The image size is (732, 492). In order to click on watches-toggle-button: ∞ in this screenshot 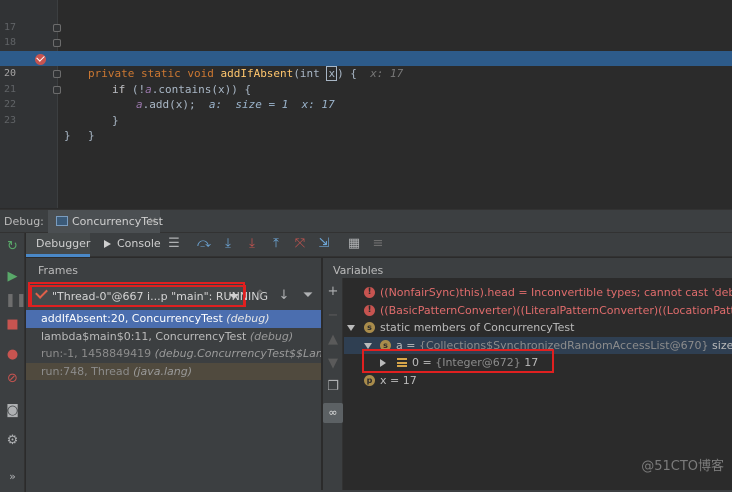, I will do `click(333, 413)`.